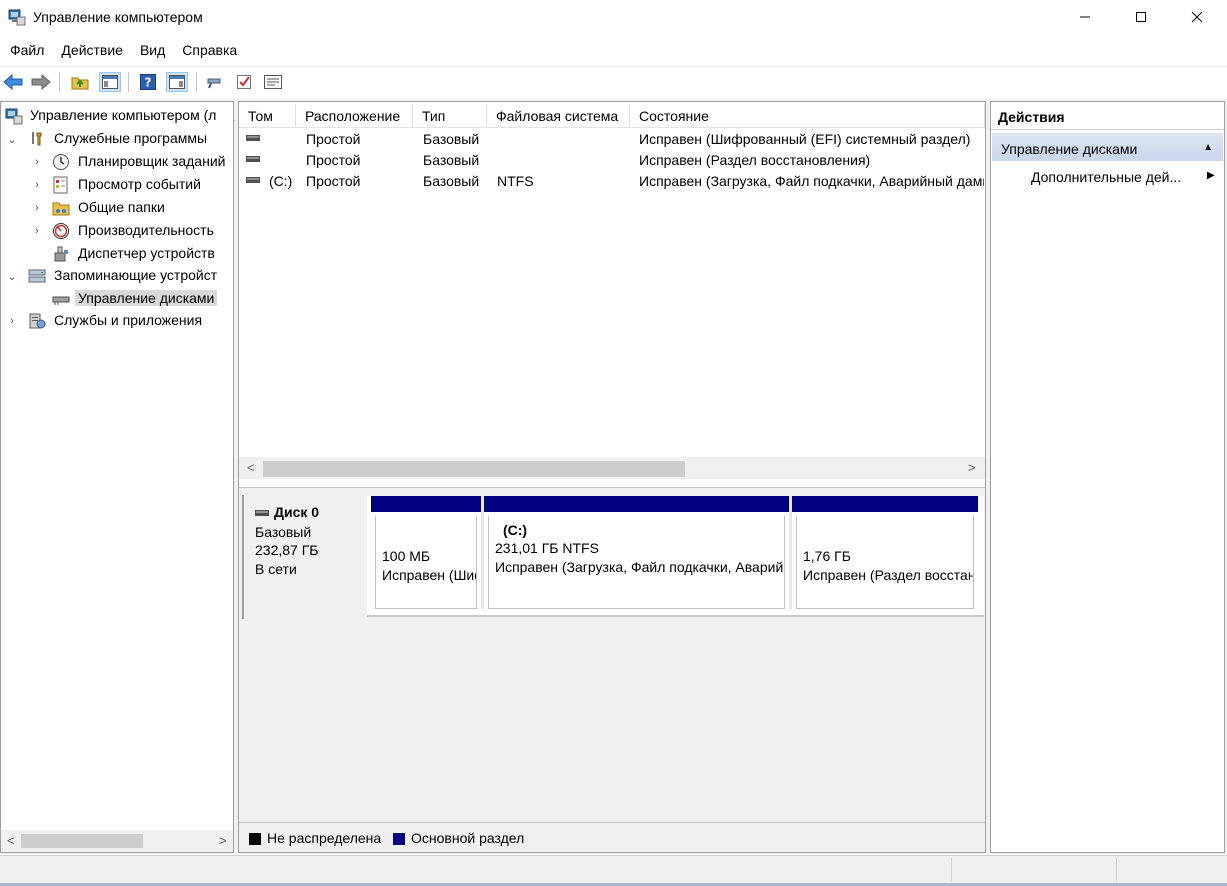 This screenshot has width=1227, height=886. Describe the element at coordinates (61, 162) in the screenshot. I see `clock-icon` at that location.